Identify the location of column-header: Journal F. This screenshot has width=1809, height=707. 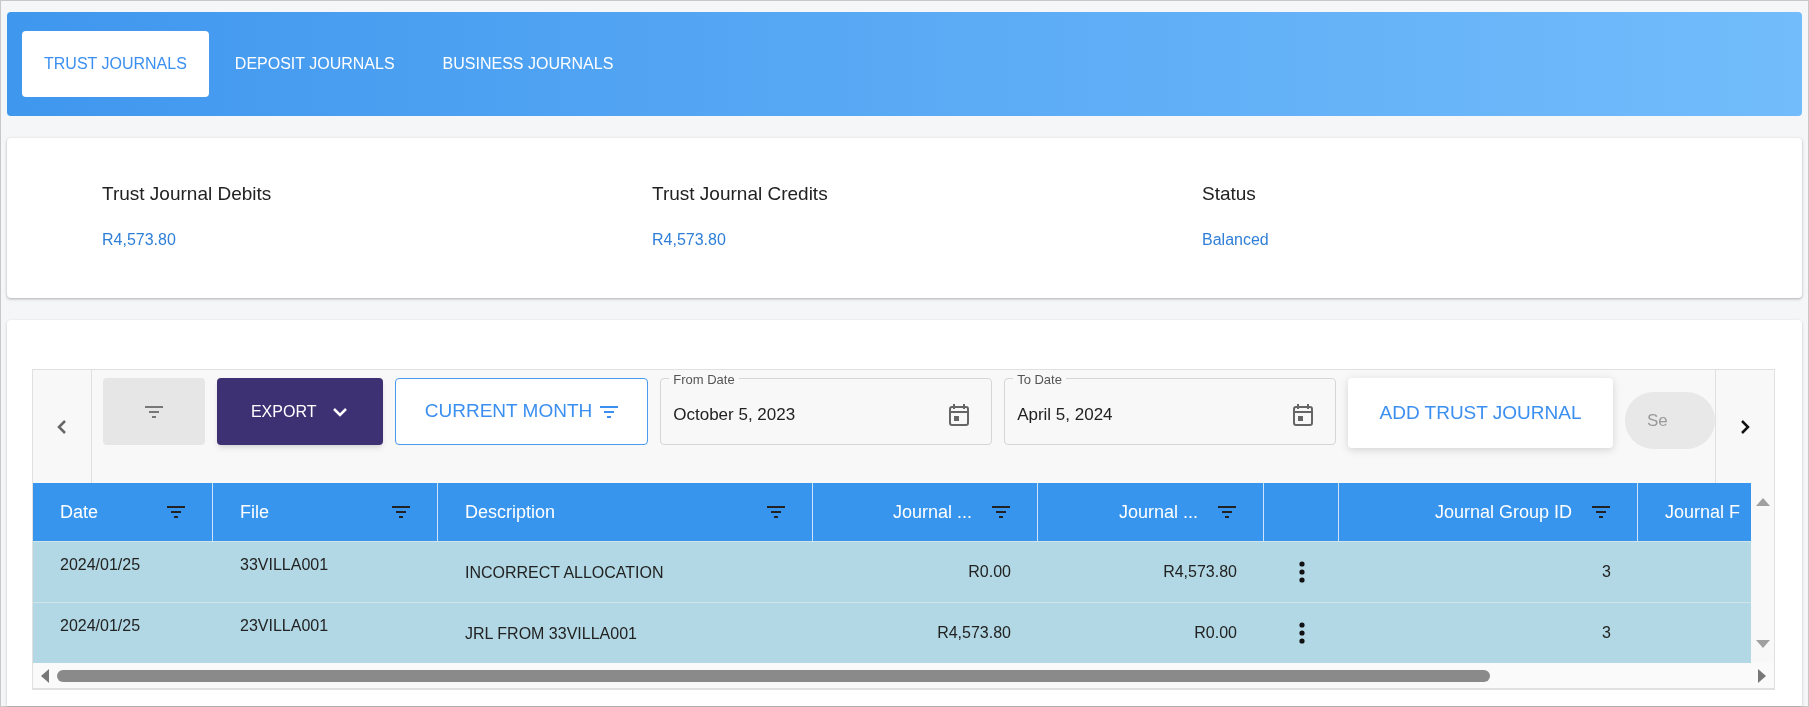
(1694, 512).